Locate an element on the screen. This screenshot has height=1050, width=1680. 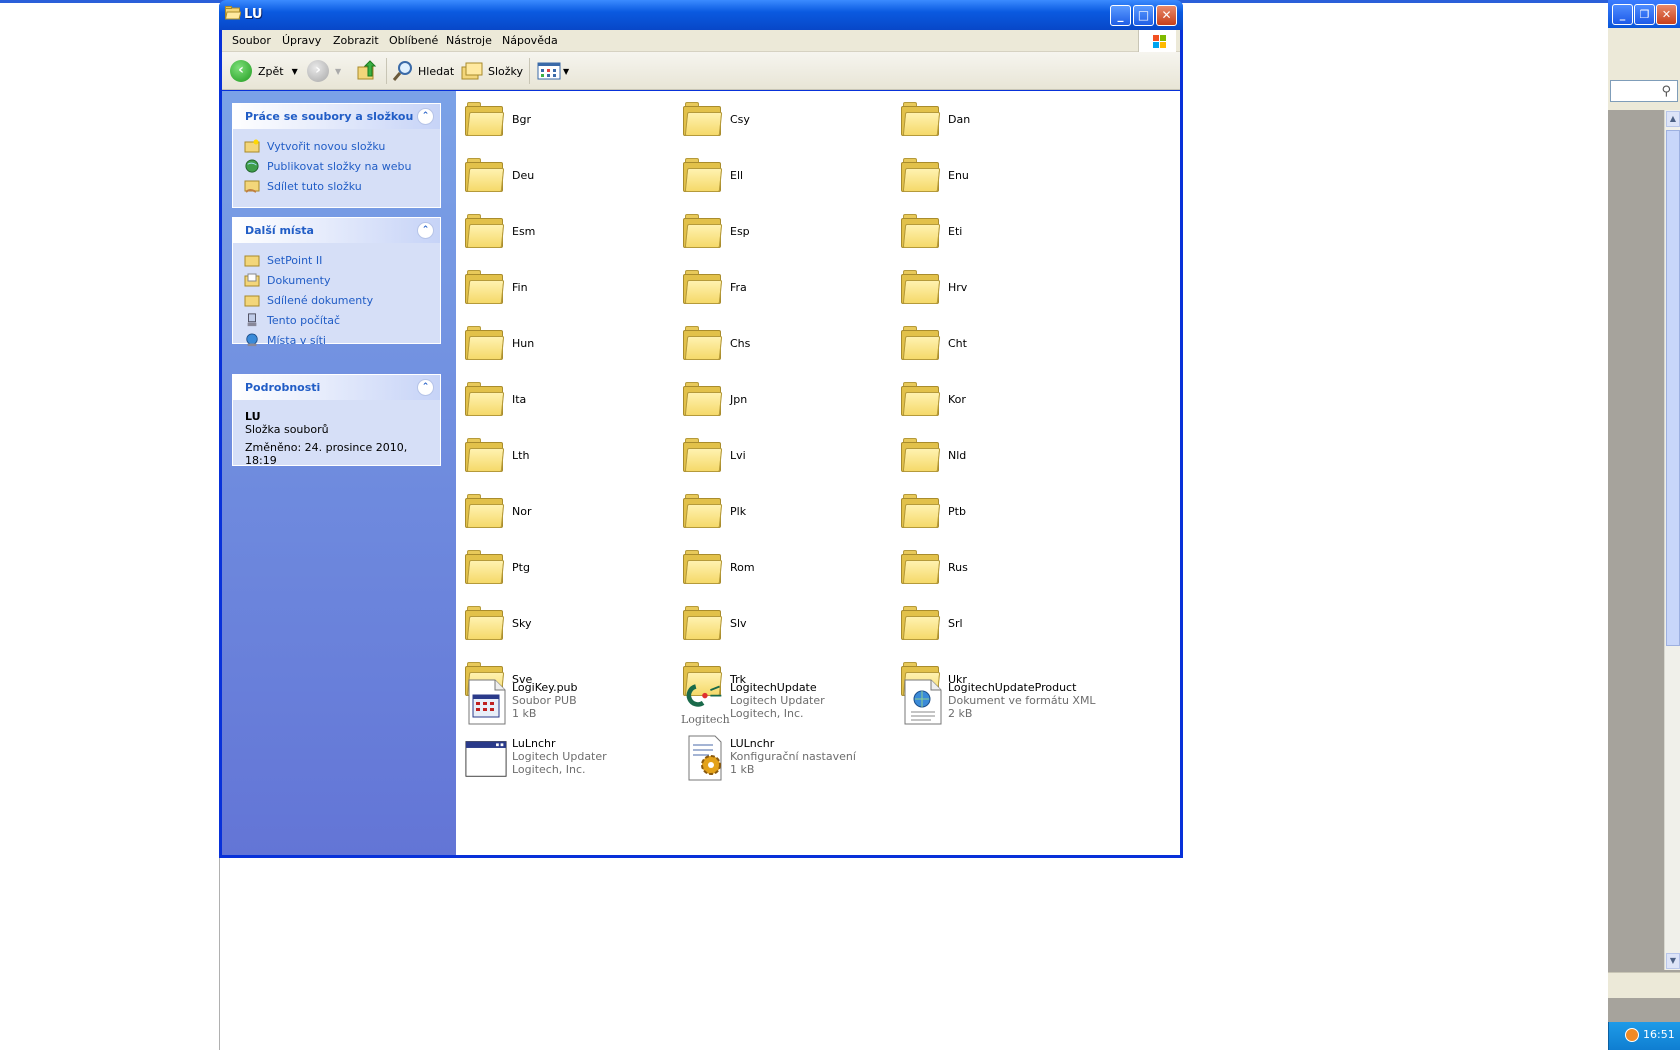
file-item: LULnchr Konfigurační nastavení 1 kB is located at coordinates (782, 757).